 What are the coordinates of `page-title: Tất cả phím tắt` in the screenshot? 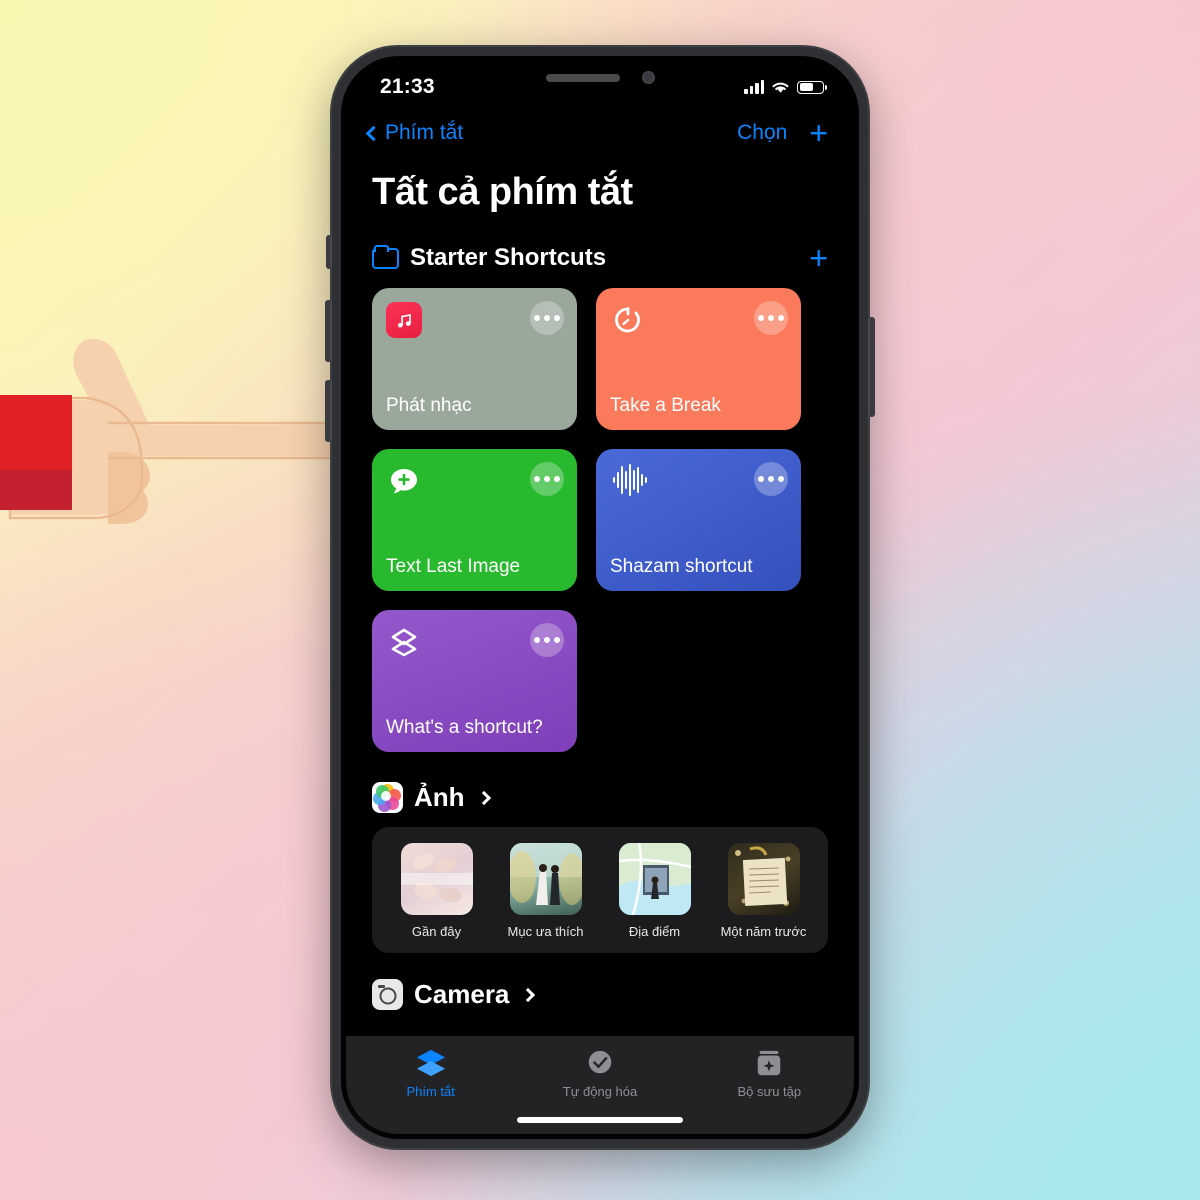 It's located at (502, 192).